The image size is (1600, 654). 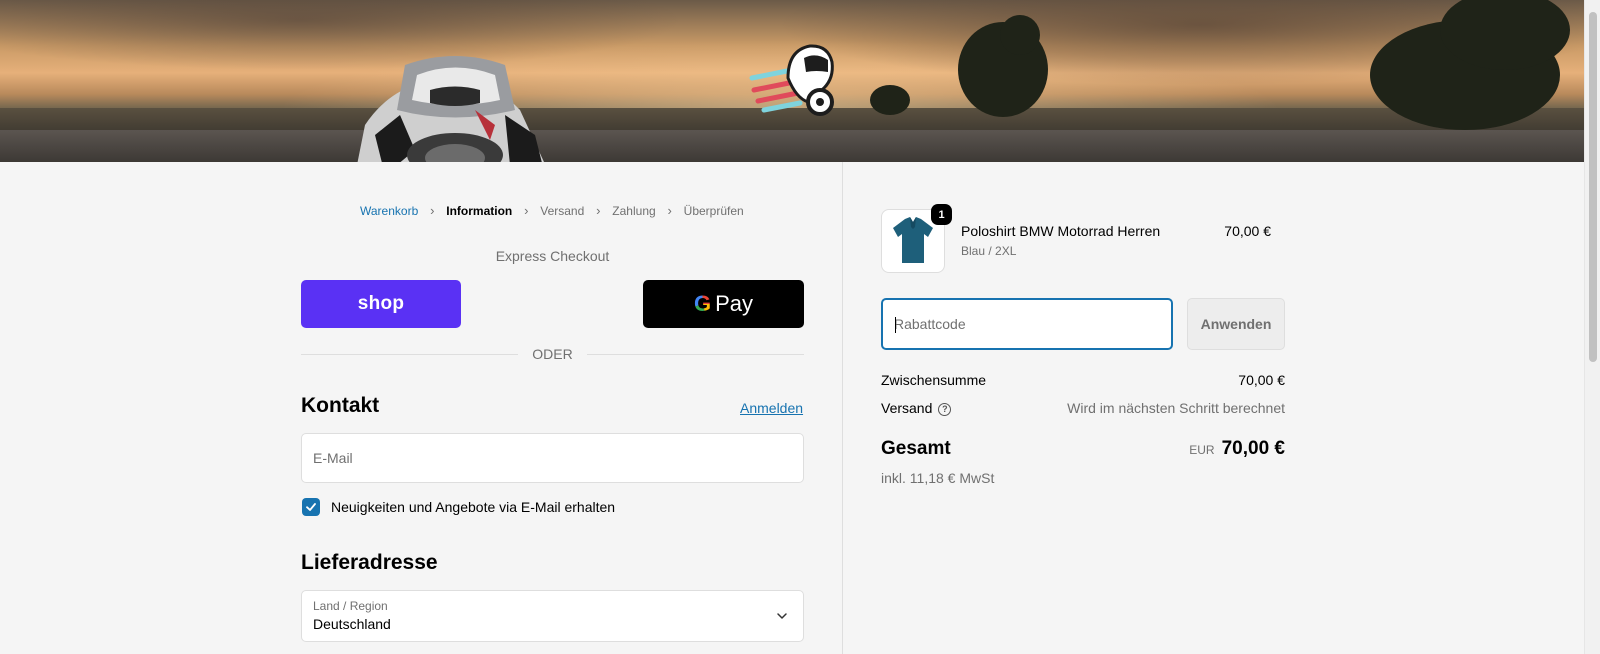 What do you see at coordinates (989, 251) in the screenshot?
I see `product-variant: Blau / 2XL` at bounding box center [989, 251].